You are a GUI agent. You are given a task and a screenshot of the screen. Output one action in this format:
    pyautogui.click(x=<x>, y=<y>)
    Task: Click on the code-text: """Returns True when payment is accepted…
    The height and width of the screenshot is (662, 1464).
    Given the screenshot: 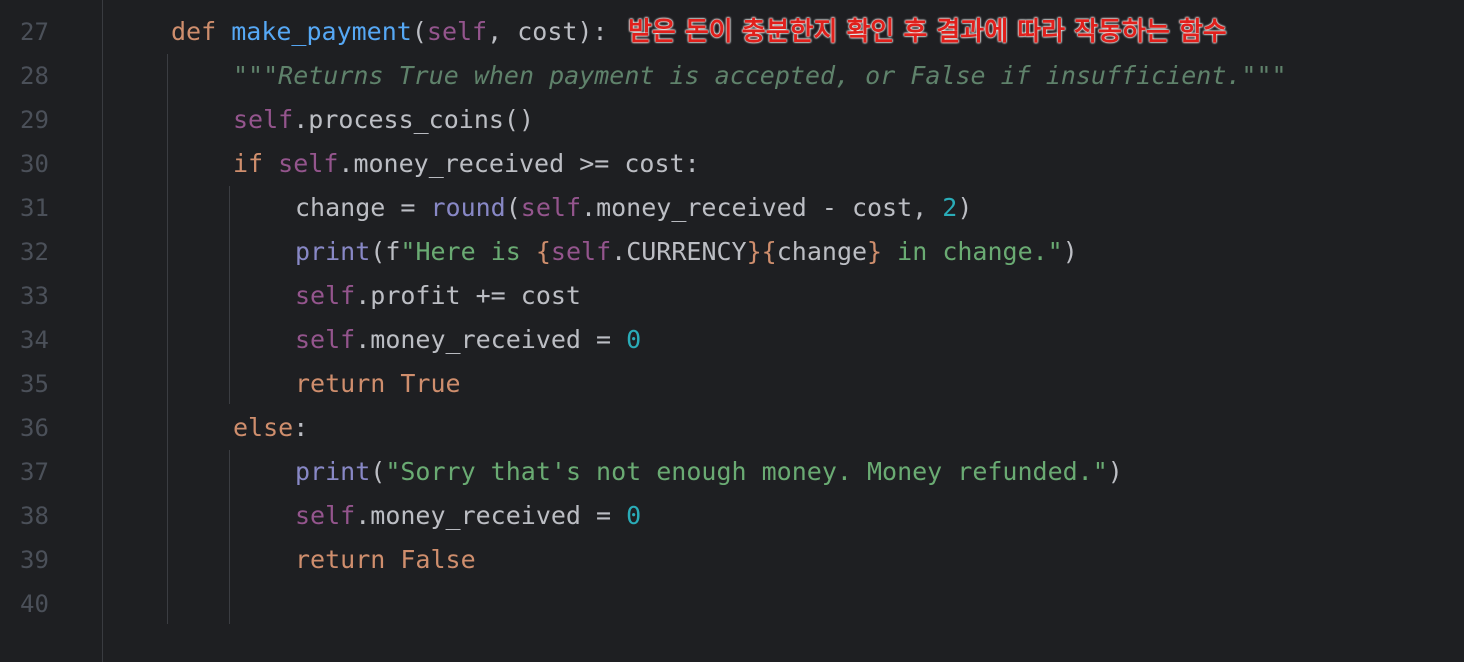 What is the action you would take?
    pyautogui.click(x=760, y=76)
    